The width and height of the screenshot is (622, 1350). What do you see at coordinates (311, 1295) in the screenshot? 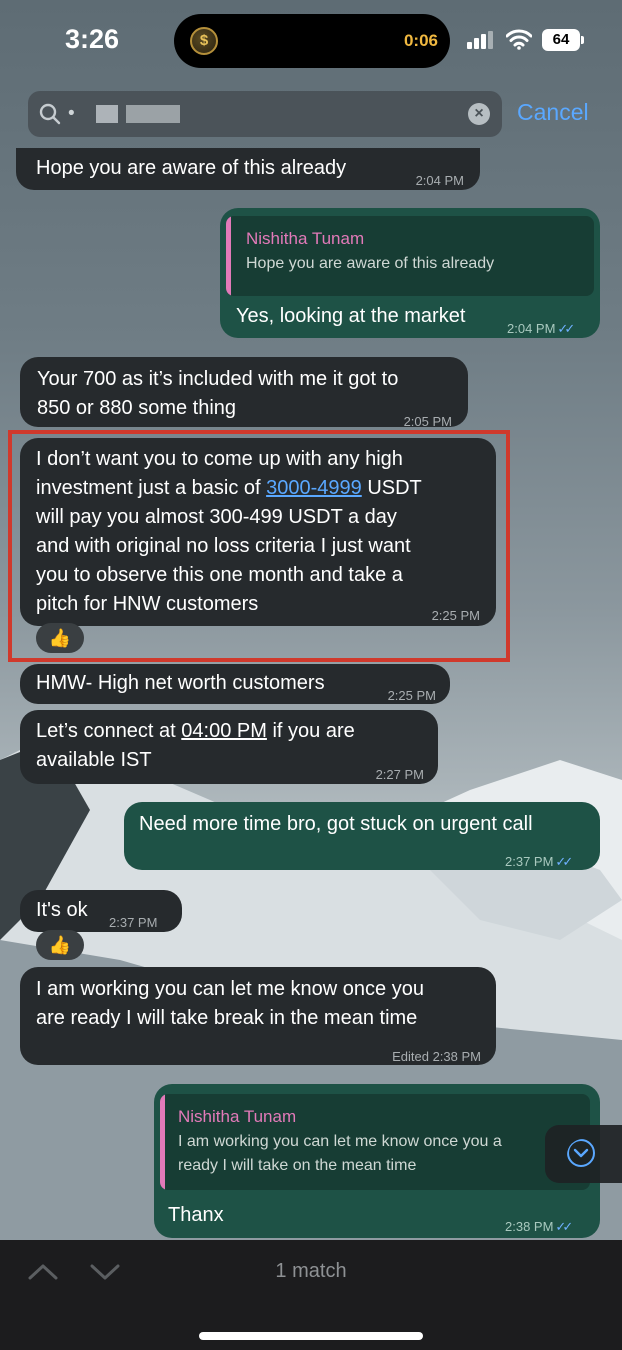
I see `search-results-bar: 1 match` at bounding box center [311, 1295].